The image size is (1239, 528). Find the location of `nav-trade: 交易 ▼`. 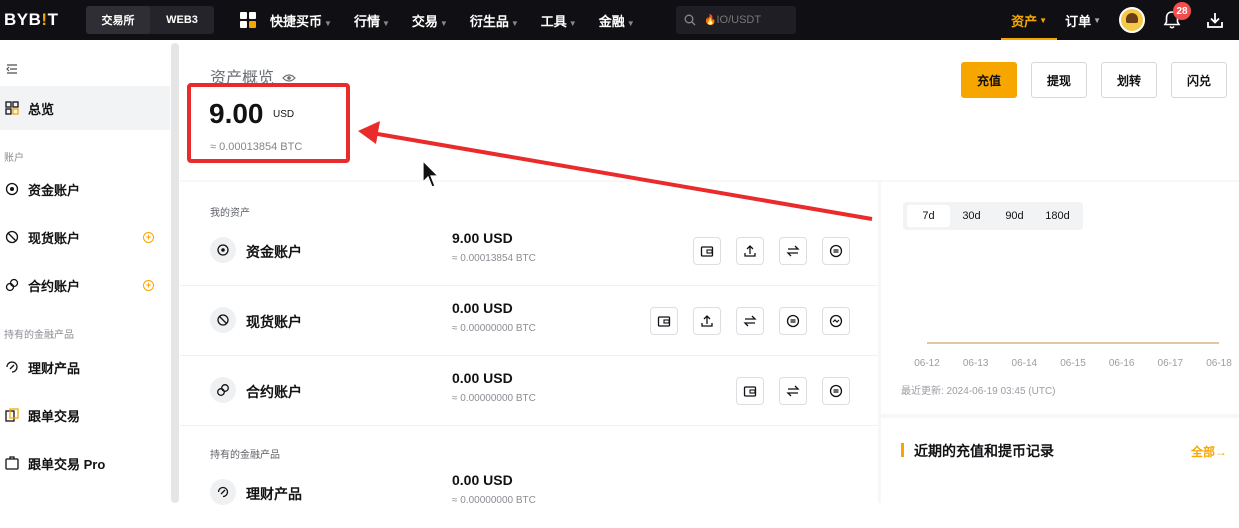

nav-trade: 交易 ▼ is located at coordinates (430, 20).